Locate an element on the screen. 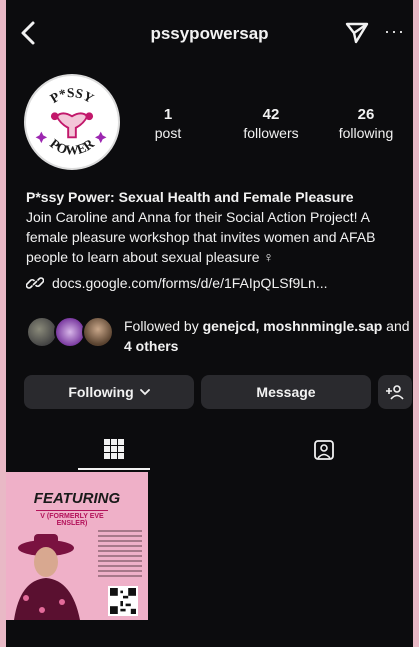  message-button: Message is located at coordinates (286, 392).